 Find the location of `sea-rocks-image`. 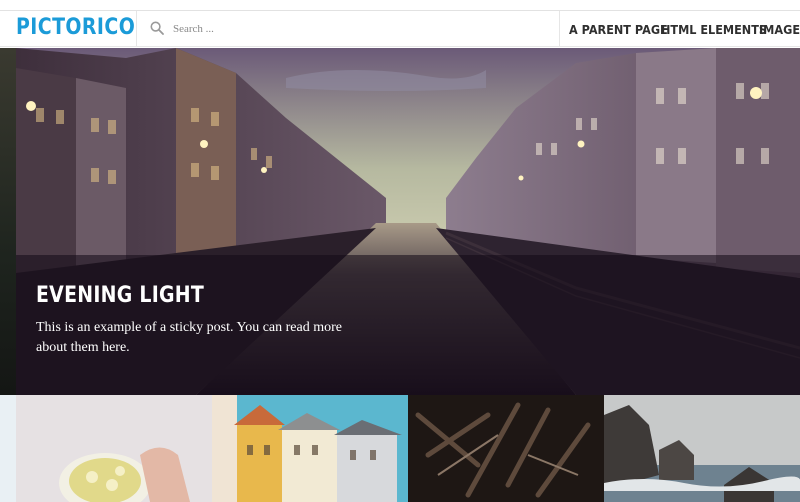

sea-rocks-image is located at coordinates (702, 448).